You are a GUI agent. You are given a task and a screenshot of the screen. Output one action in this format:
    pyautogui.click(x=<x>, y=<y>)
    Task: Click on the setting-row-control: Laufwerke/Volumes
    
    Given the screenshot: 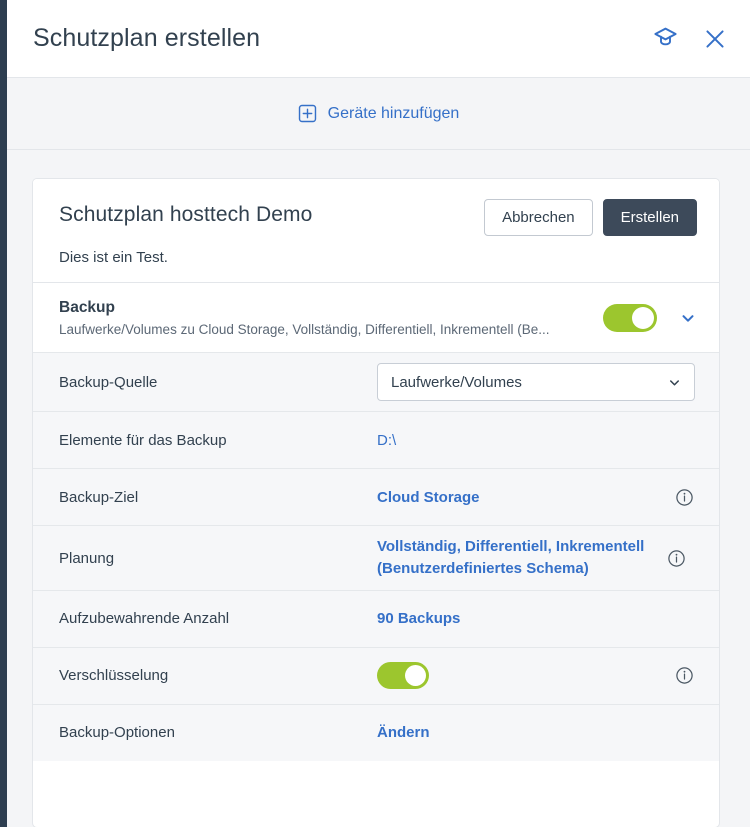 What is the action you would take?
    pyautogui.click(x=536, y=382)
    